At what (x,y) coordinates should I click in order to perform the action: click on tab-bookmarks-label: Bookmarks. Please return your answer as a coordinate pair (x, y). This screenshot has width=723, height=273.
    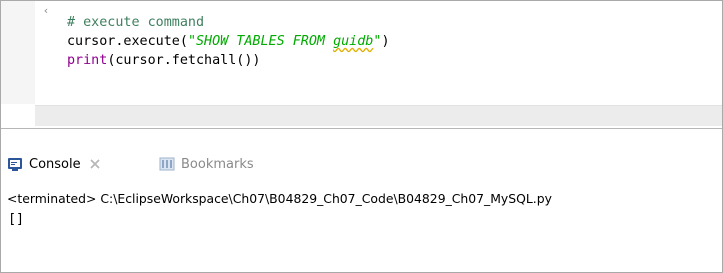
    Looking at the image, I should click on (217, 164).